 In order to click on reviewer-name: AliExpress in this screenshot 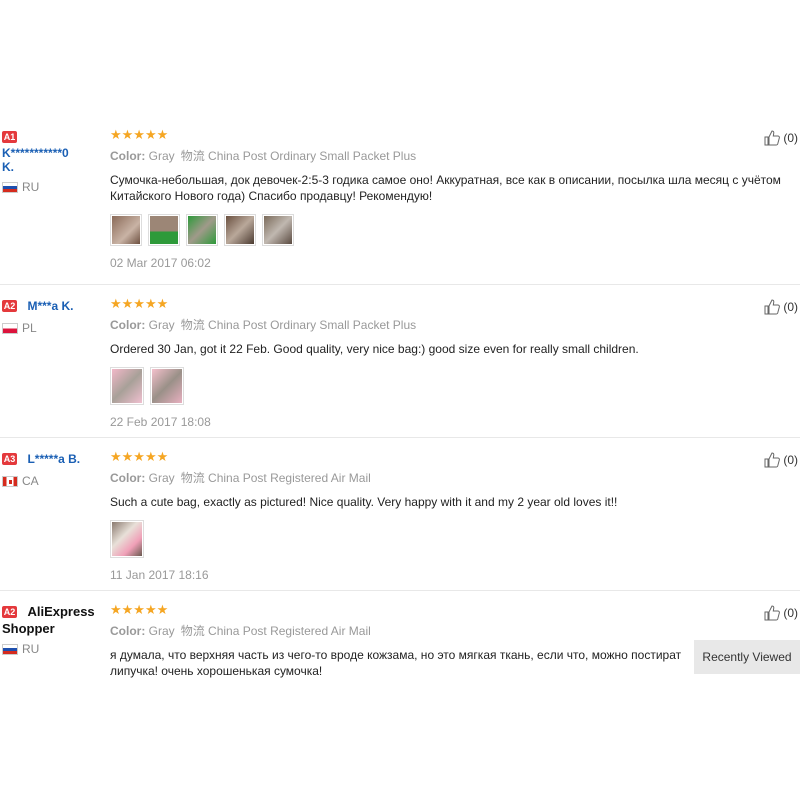, I will do `click(60, 611)`.